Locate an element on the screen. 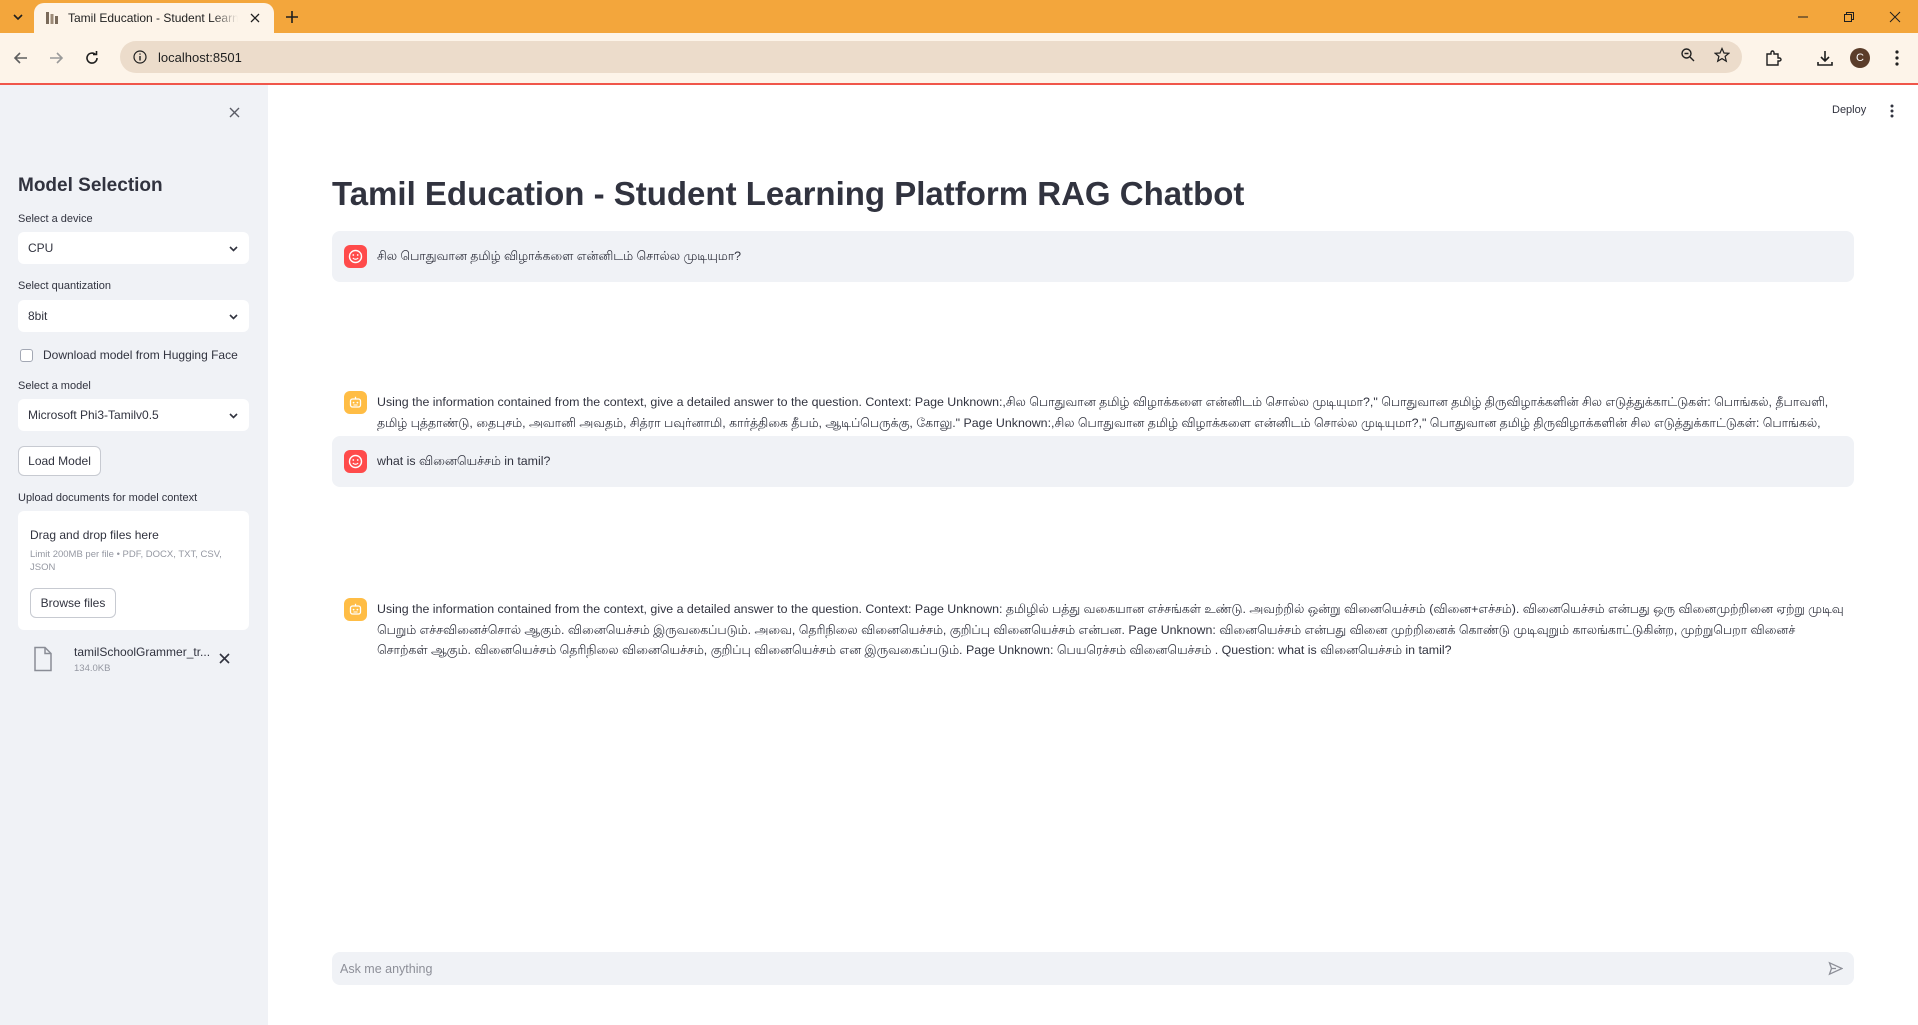 Image resolution: width=1918 pixels, height=1025 pixels. new-tab-button is located at coordinates (292, 17).